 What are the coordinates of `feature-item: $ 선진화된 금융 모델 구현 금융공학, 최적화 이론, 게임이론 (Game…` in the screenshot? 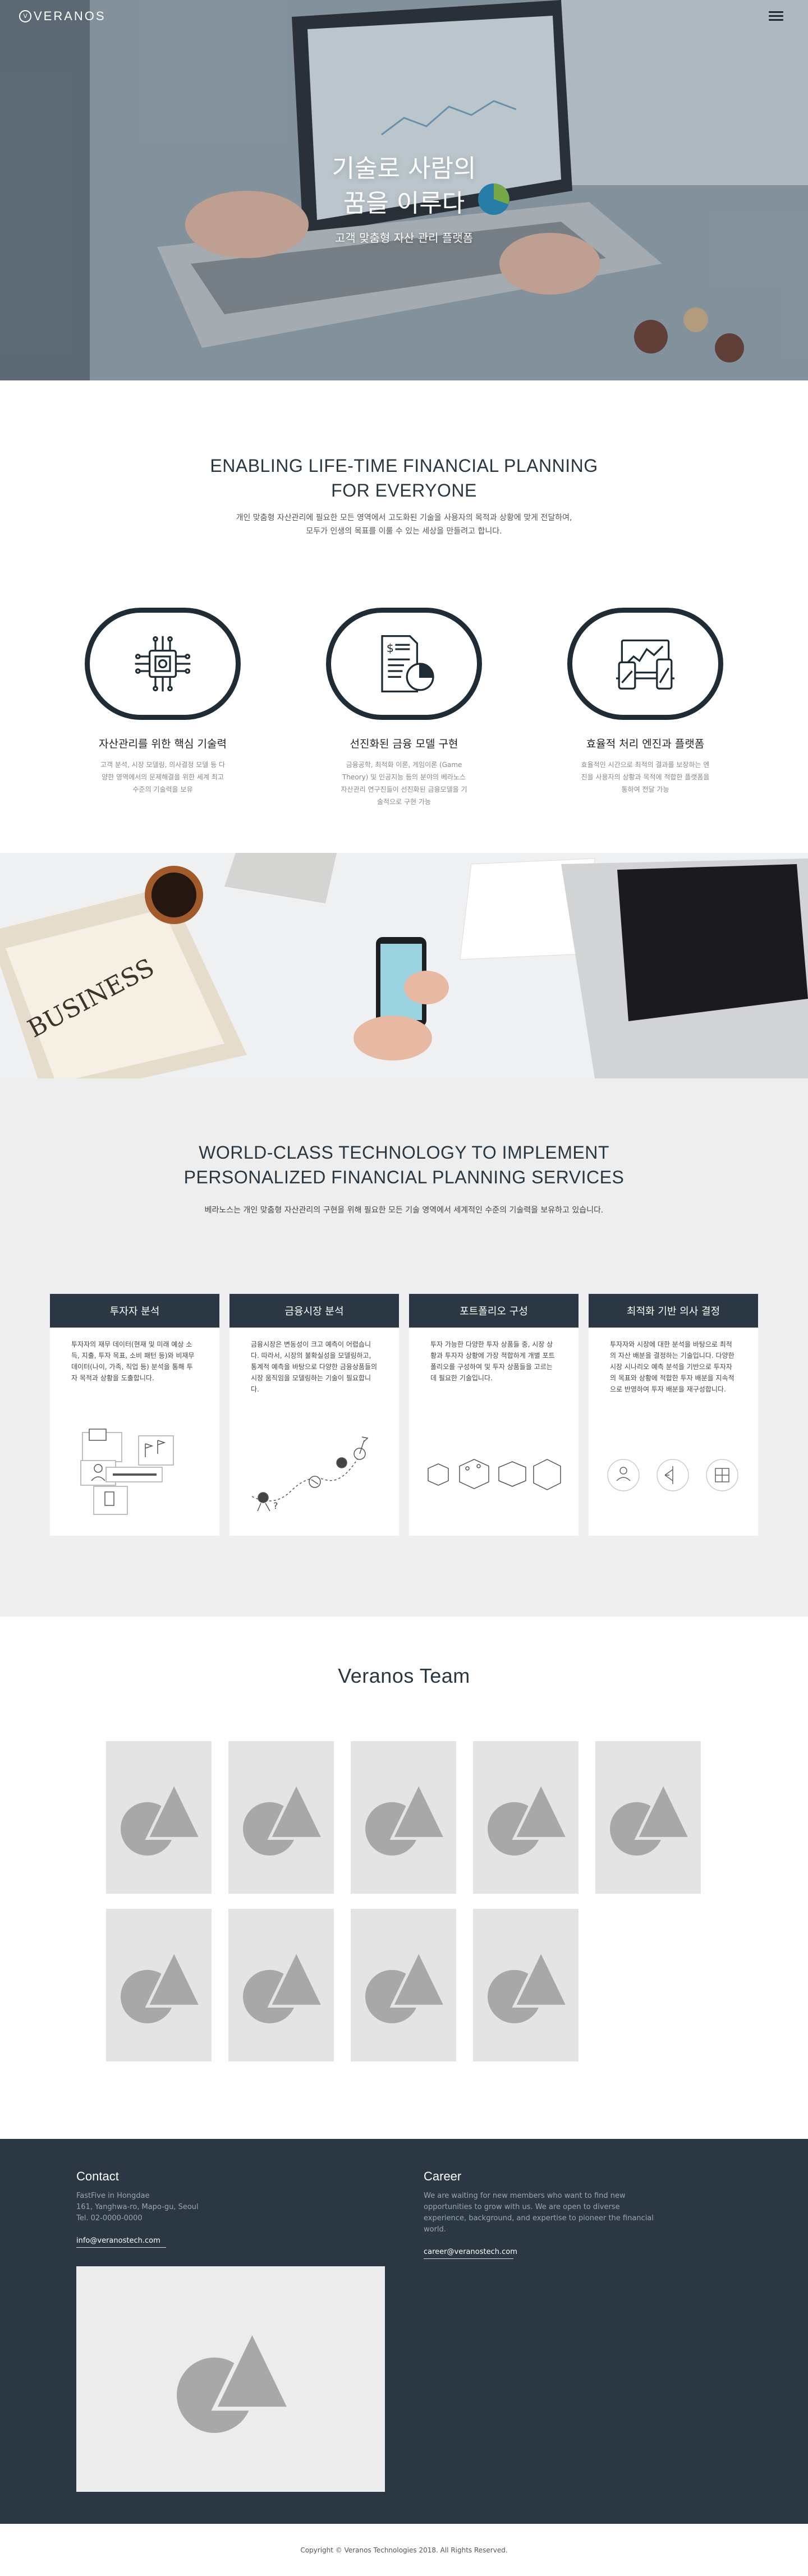 It's located at (404, 708).